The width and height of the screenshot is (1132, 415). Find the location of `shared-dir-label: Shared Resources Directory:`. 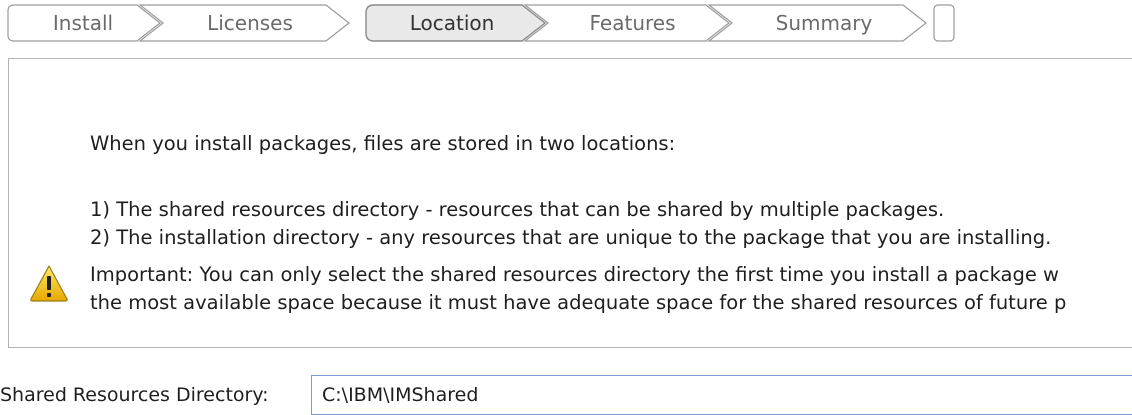

shared-dir-label: Shared Resources Directory: is located at coordinates (134, 395).